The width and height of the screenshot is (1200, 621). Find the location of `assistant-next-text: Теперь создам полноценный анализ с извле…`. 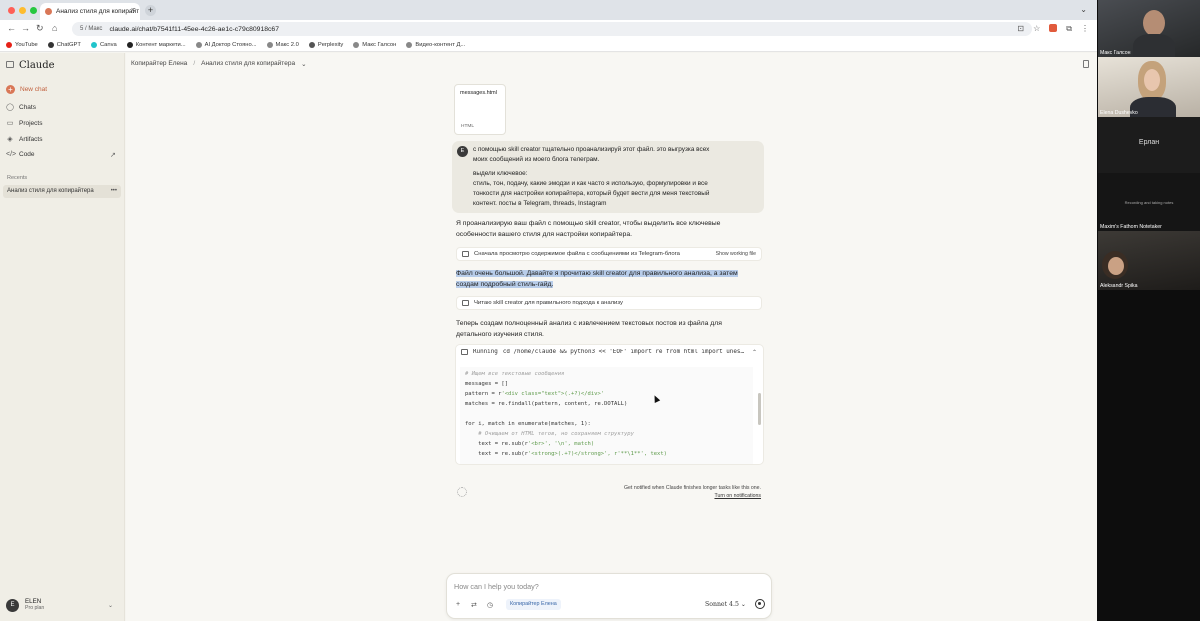

assistant-next-text: Теперь создам полноценный анализ с извле… is located at coordinates (589, 329).